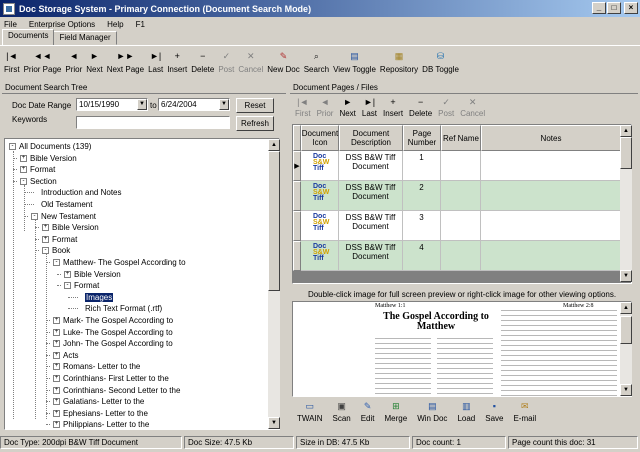 This screenshot has height=452, width=640. I want to click on image-e-mail-button: ✉ E-mail, so click(524, 413).